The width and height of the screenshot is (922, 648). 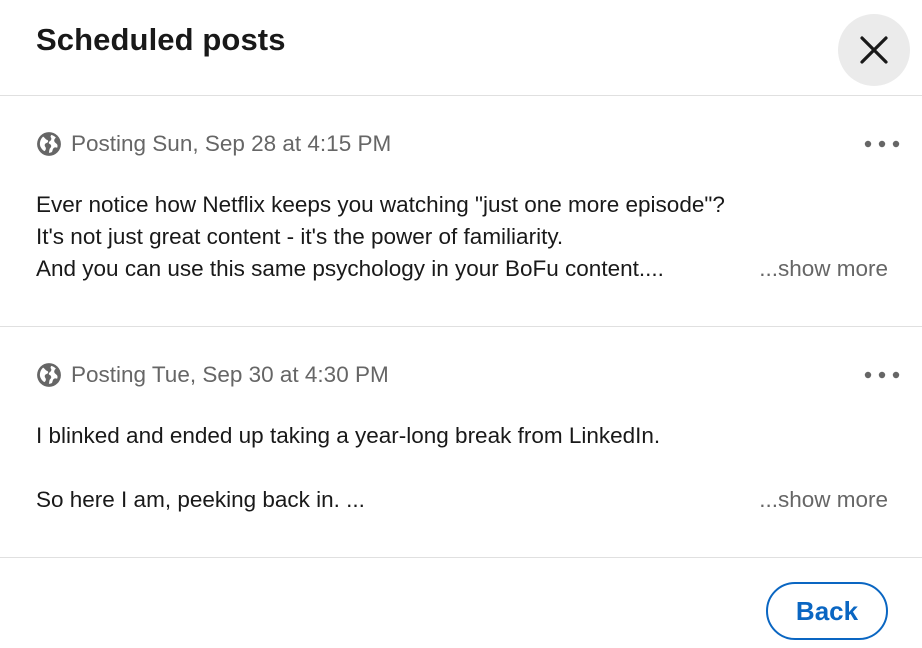 What do you see at coordinates (827, 611) in the screenshot?
I see `back-button: Back` at bounding box center [827, 611].